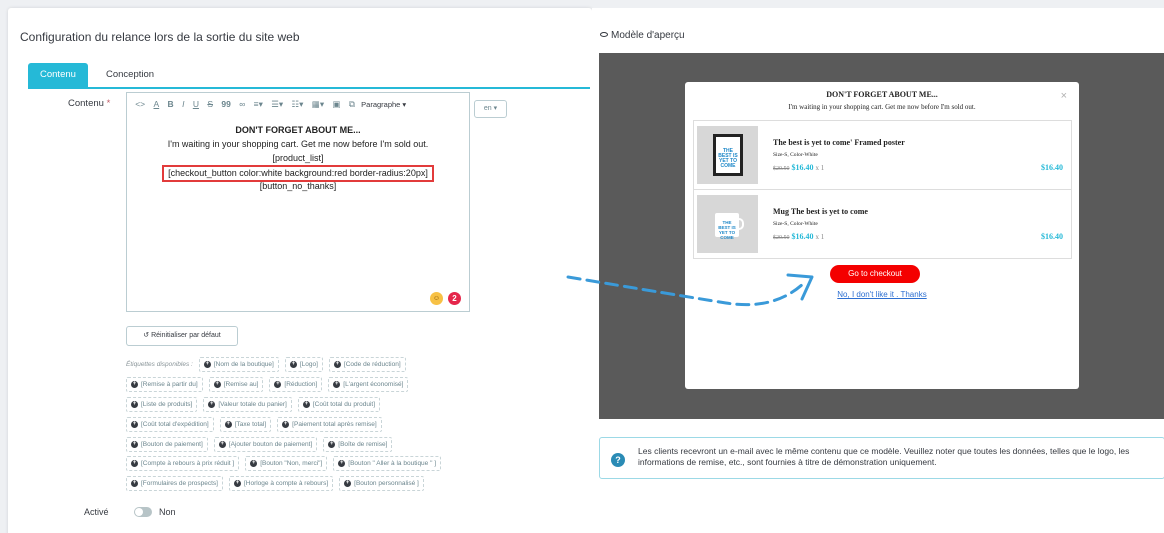  What do you see at coordinates (265, 444) in the screenshot?
I see `tag-add-payment-button: + [Ajouter bouton de paiement]` at bounding box center [265, 444].